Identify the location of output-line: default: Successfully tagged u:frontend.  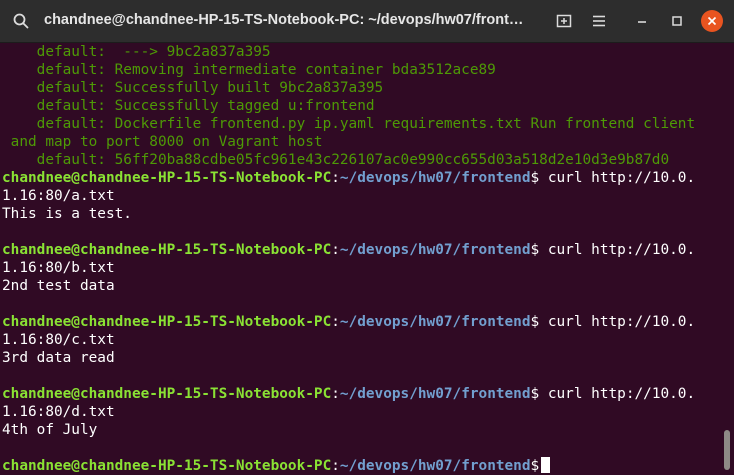
(188, 106).